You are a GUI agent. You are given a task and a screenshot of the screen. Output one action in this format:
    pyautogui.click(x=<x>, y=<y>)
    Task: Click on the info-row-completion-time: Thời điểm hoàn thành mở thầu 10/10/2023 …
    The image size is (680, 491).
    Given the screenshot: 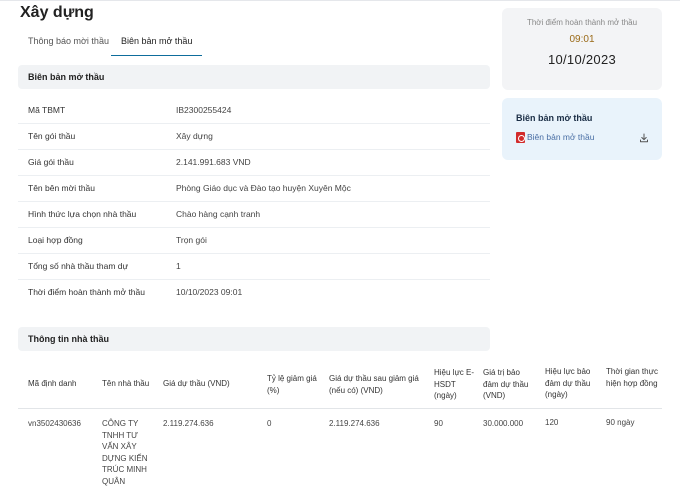 What is the action you would take?
    pyautogui.click(x=254, y=293)
    